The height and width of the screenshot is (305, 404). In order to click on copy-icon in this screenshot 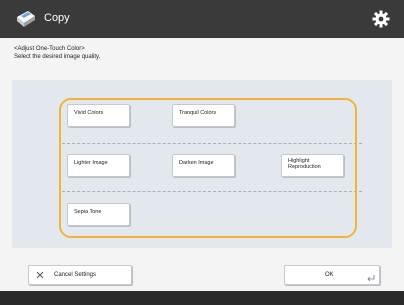, I will do `click(26, 19)`.